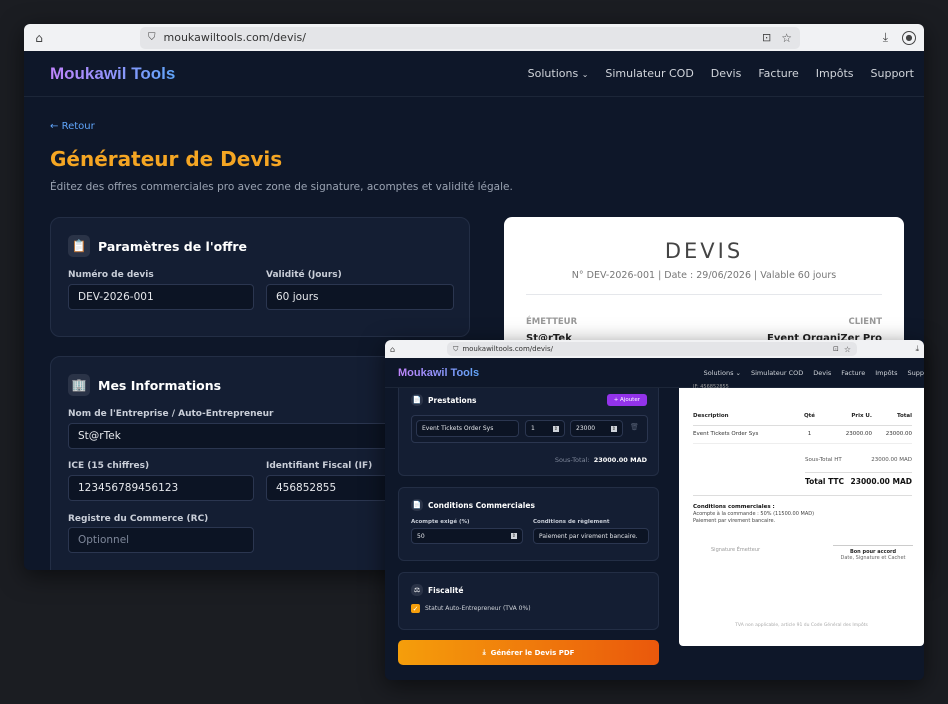  I want to click on emitter-label: ÉMETTEUR, so click(552, 322).